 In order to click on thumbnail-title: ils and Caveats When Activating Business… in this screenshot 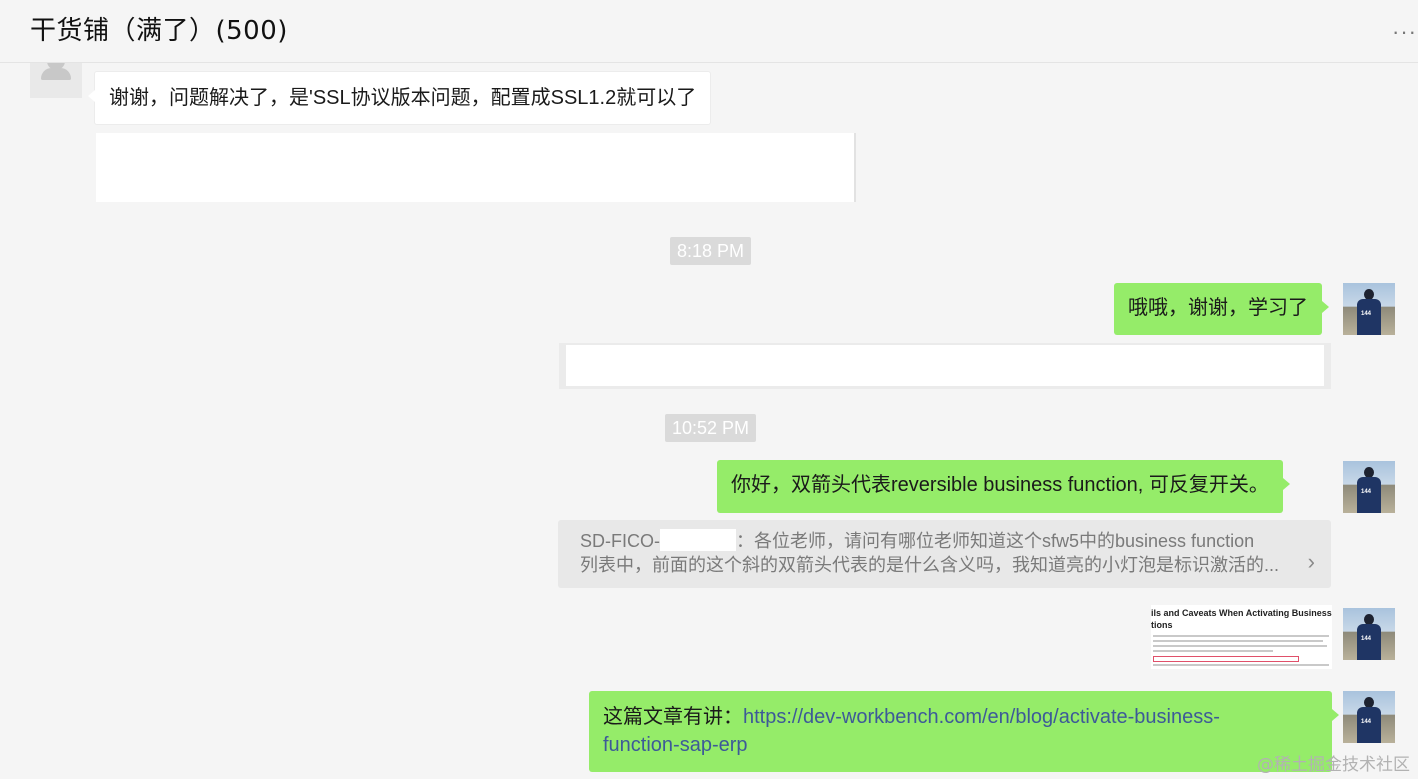, I will do `click(1241, 619)`.